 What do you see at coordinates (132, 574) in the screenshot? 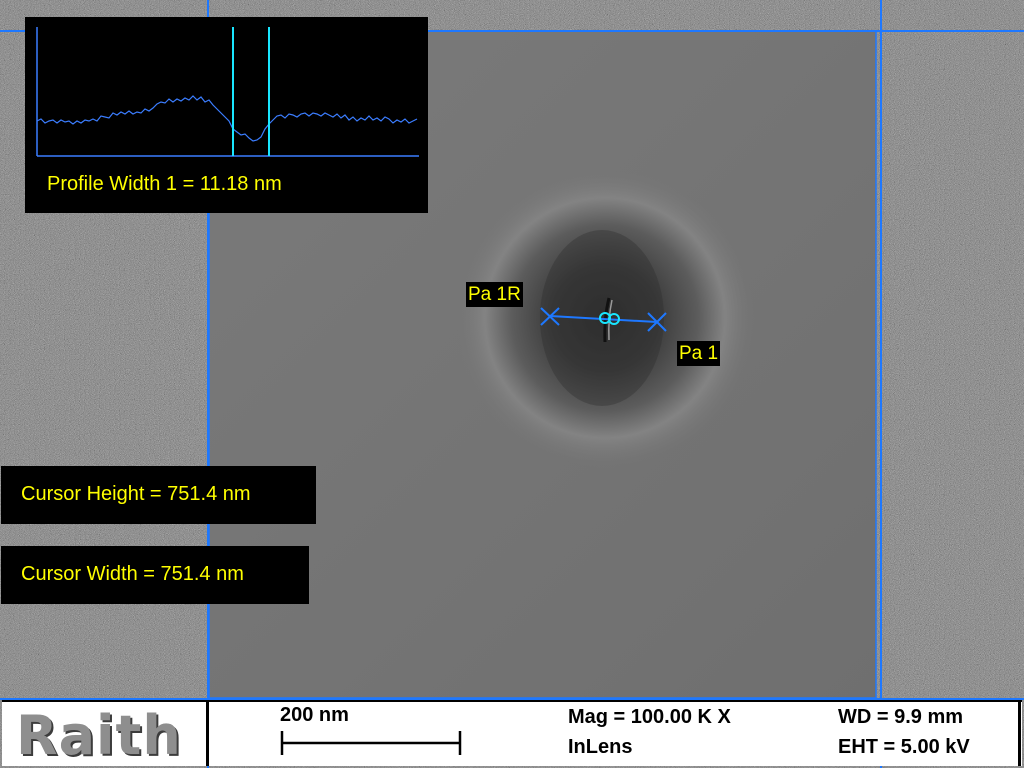
I see `cursor-width-label: Cursor Width = 751.4 nm` at bounding box center [132, 574].